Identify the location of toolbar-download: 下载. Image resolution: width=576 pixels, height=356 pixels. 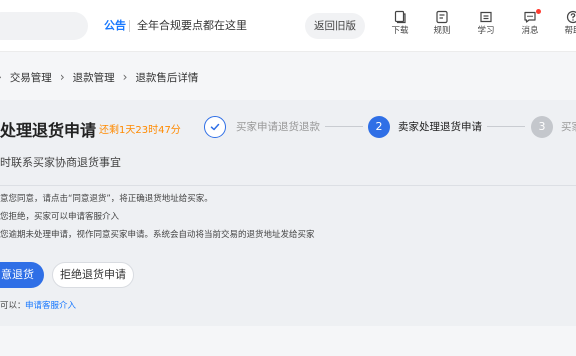
(400, 23).